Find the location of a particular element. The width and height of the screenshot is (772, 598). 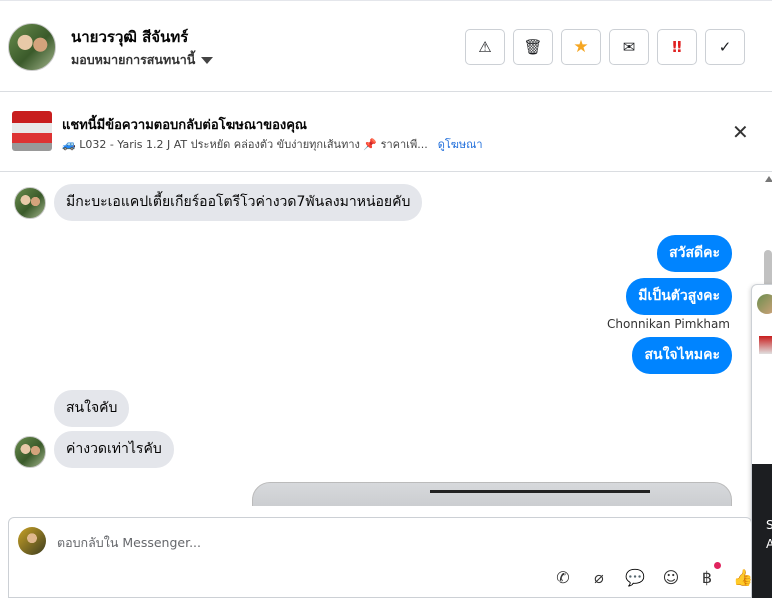

mark-unread-button: ✉ is located at coordinates (629, 47).